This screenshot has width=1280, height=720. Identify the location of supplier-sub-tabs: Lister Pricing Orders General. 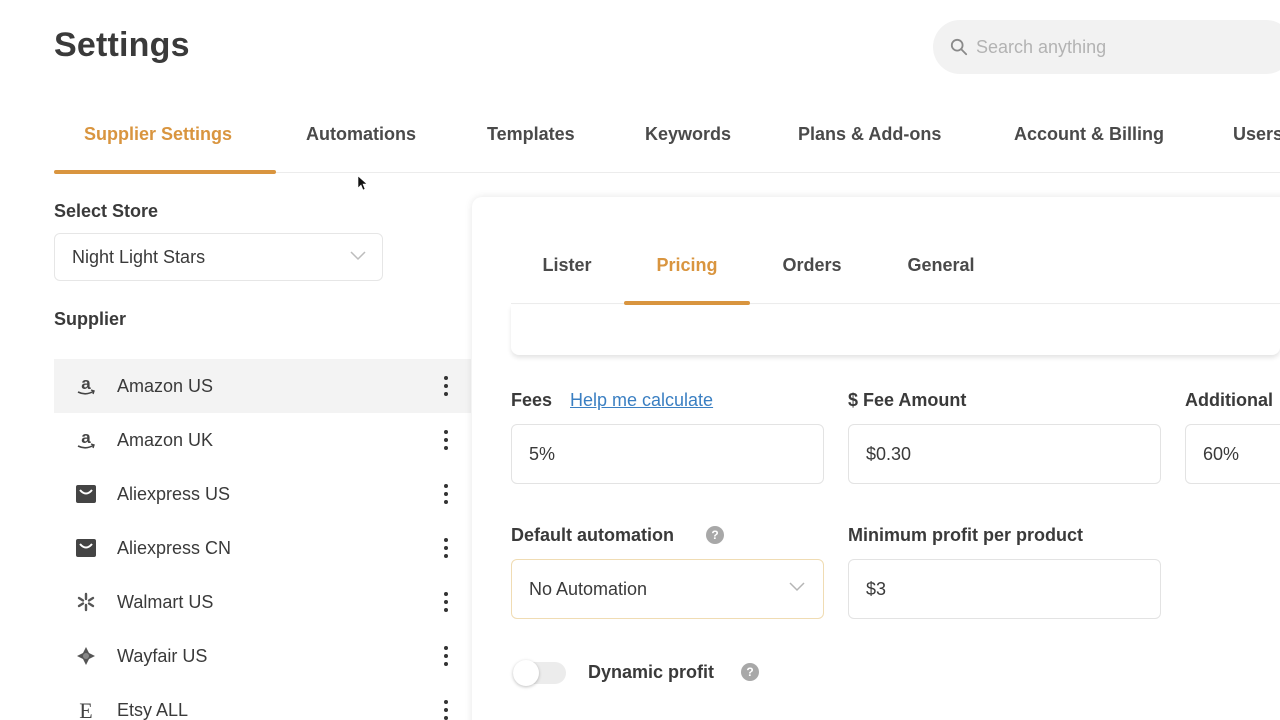
(895, 269).